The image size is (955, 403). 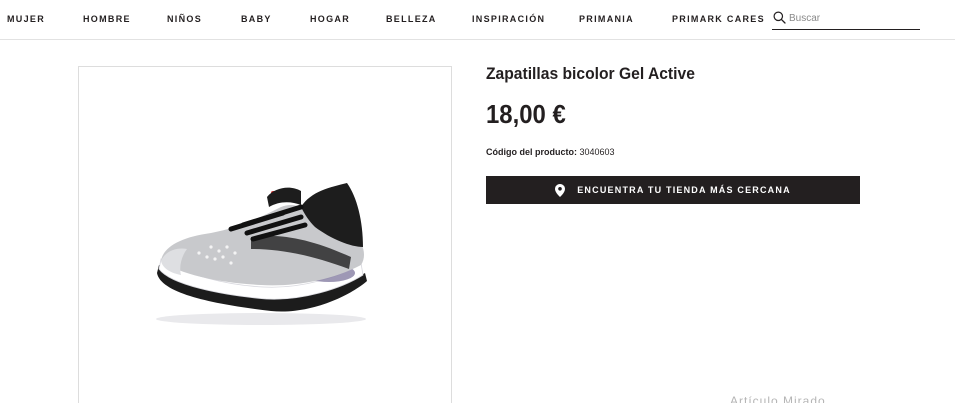 What do you see at coordinates (261, 254) in the screenshot?
I see `sneaker-image` at bounding box center [261, 254].